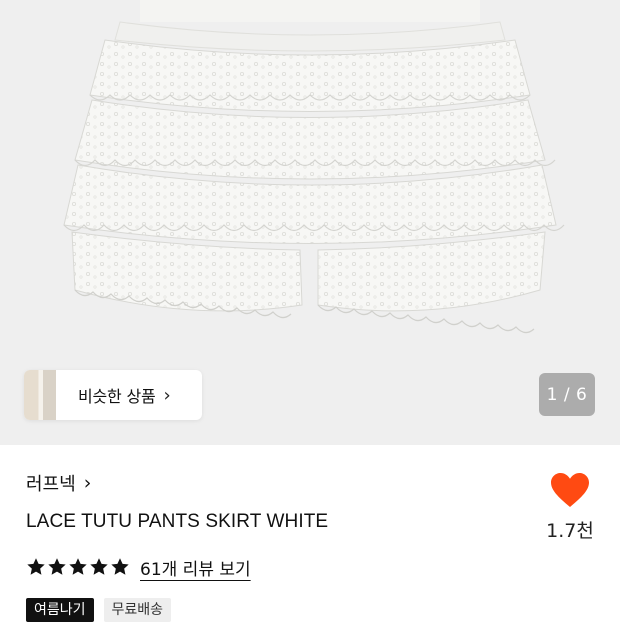 The image size is (620, 622). What do you see at coordinates (177, 521) in the screenshot?
I see `product-title: LACE TUTU PANTS SKIRT WHITE` at bounding box center [177, 521].